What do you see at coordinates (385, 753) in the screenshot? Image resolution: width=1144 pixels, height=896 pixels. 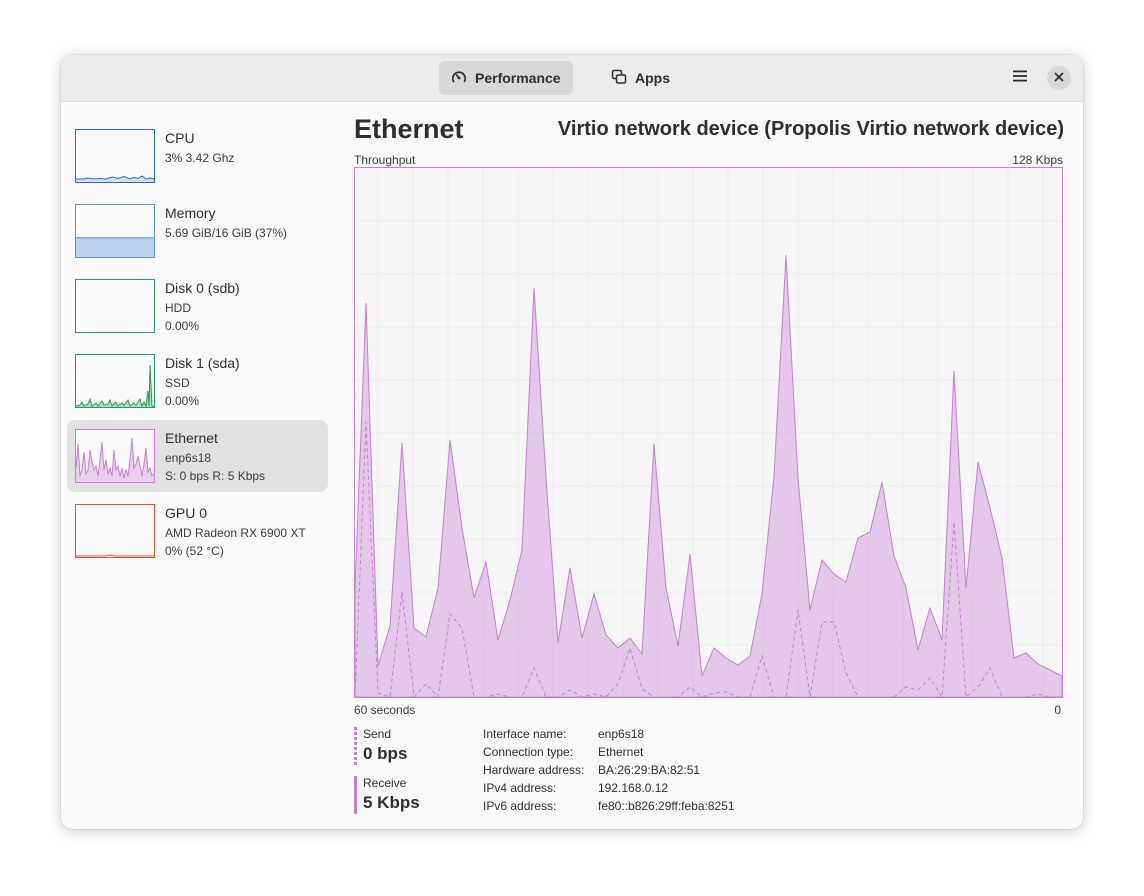 I see `send-value: 0 bps` at bounding box center [385, 753].